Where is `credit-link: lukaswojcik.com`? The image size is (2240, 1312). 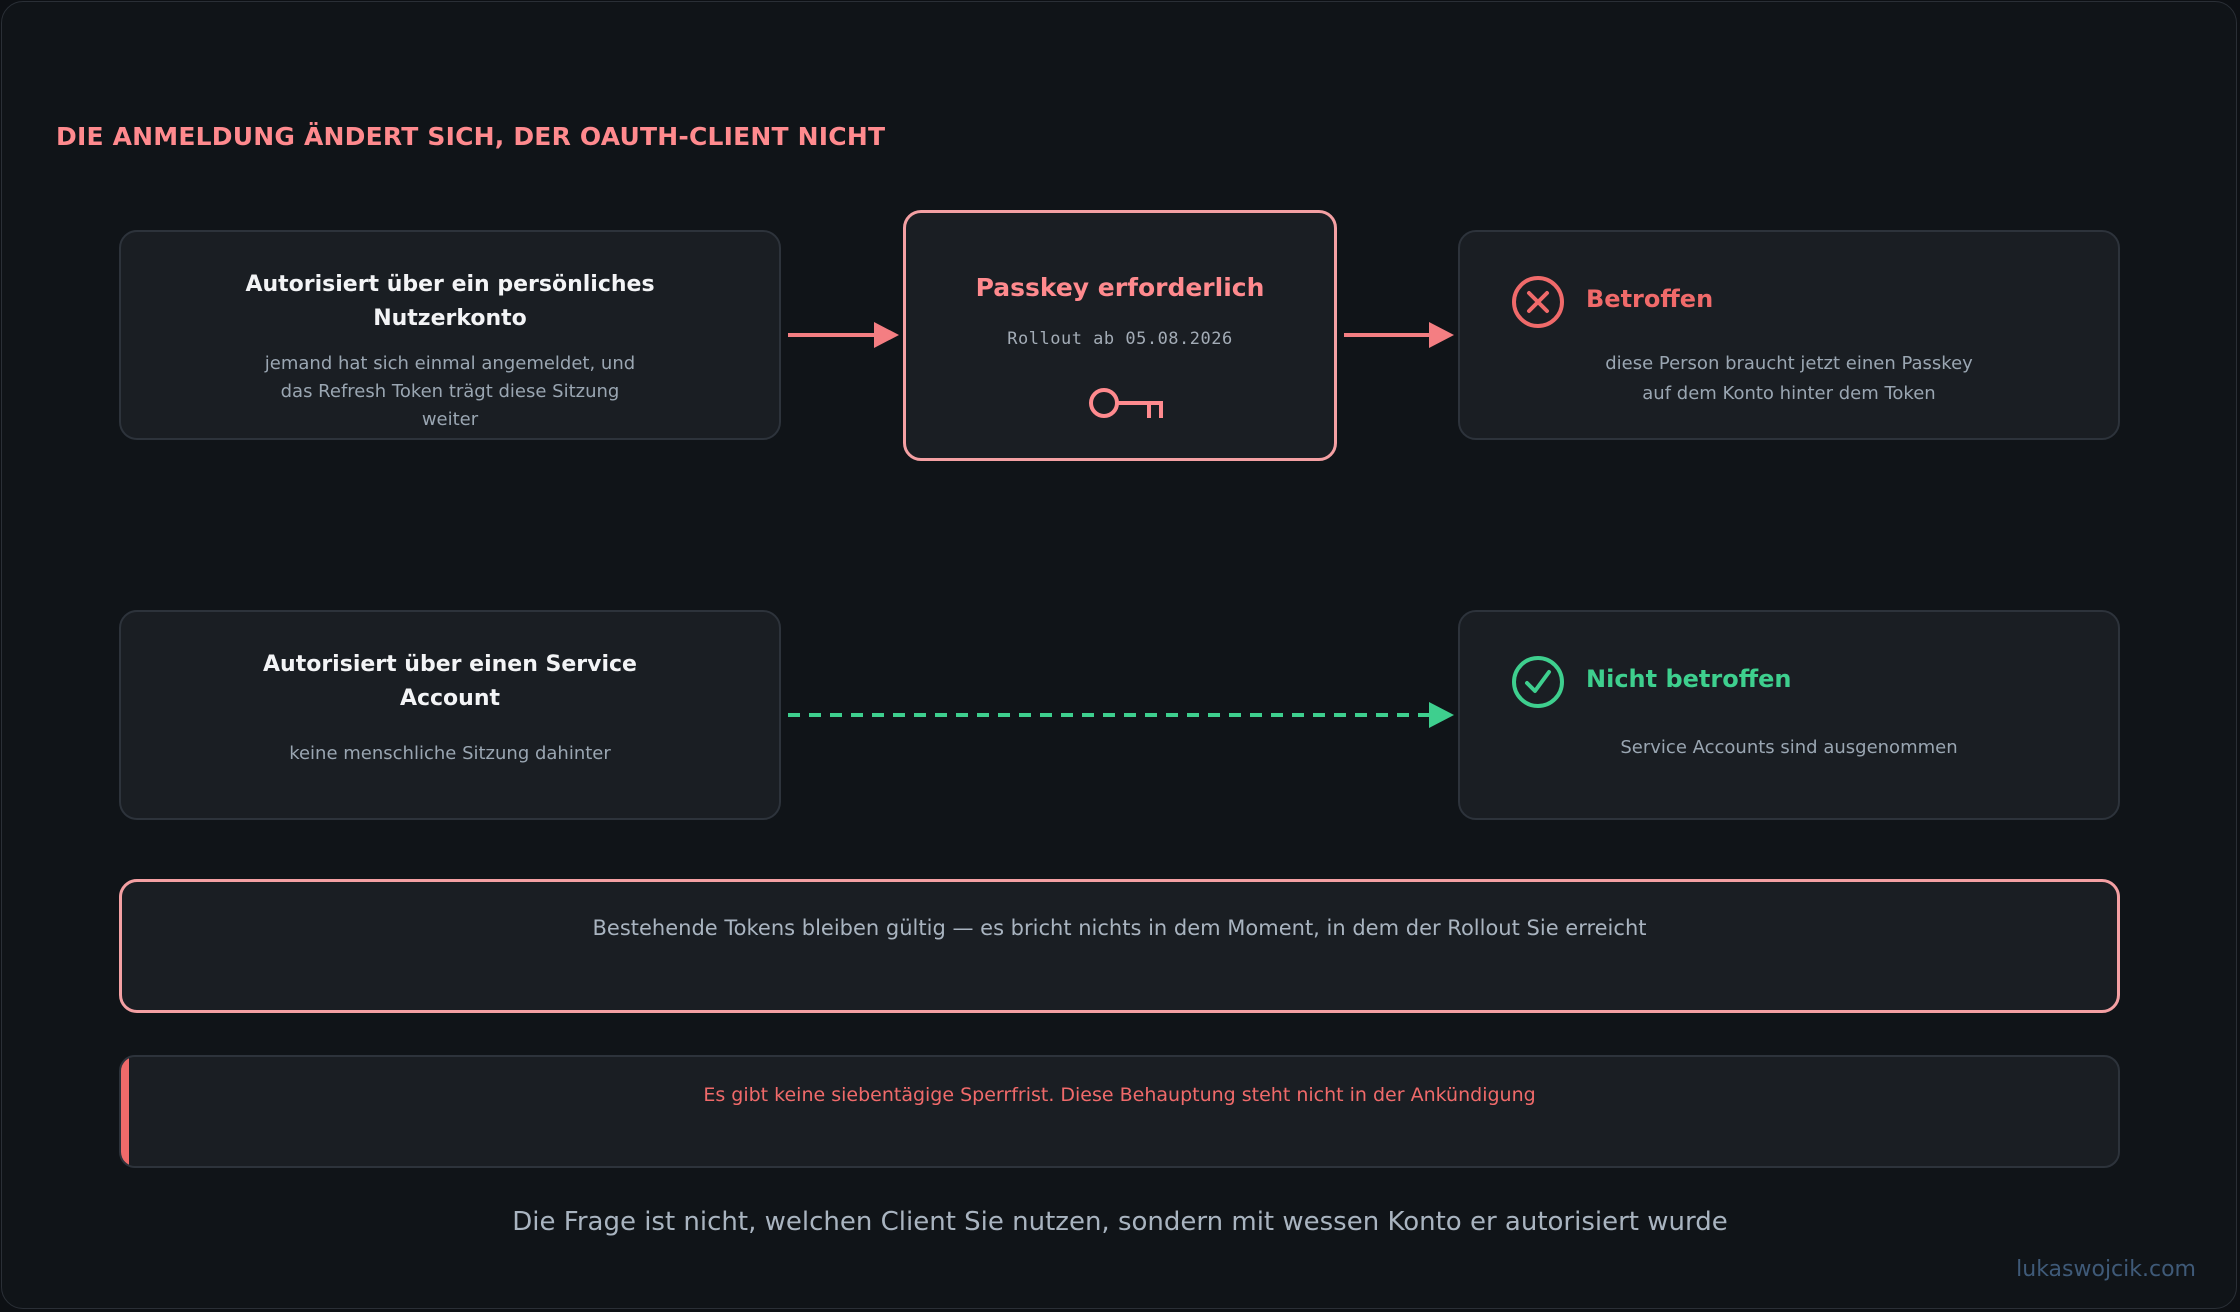
credit-link: lukaswojcik.com is located at coordinates (2106, 1269).